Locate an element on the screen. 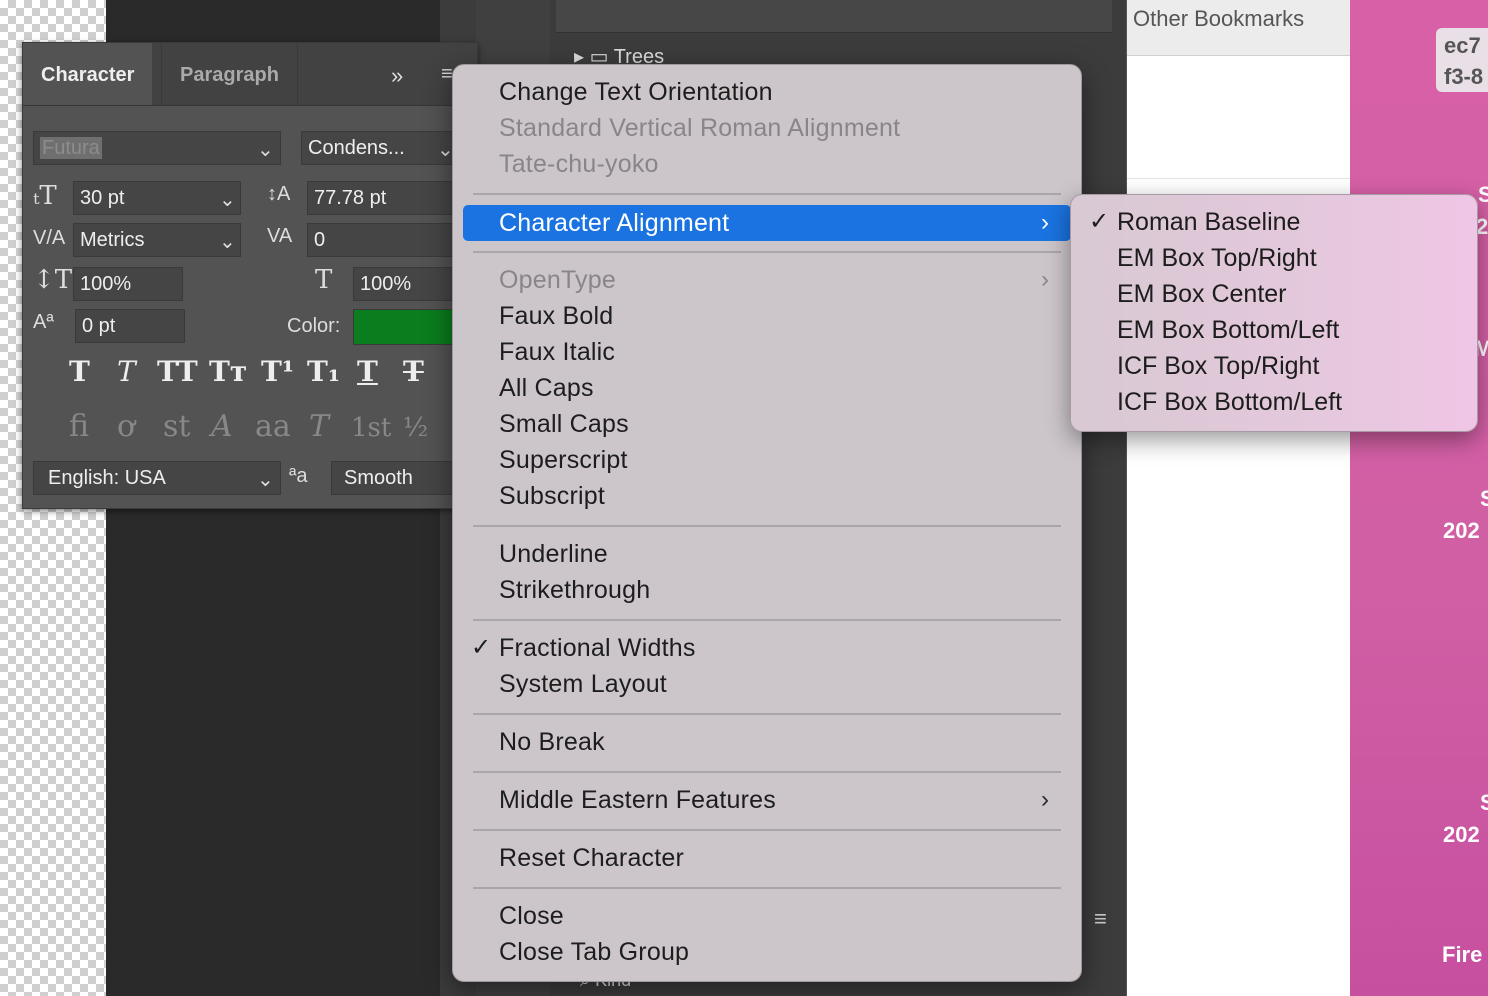 The height and width of the screenshot is (996, 1488). old-style-button: ơ is located at coordinates (126, 426).